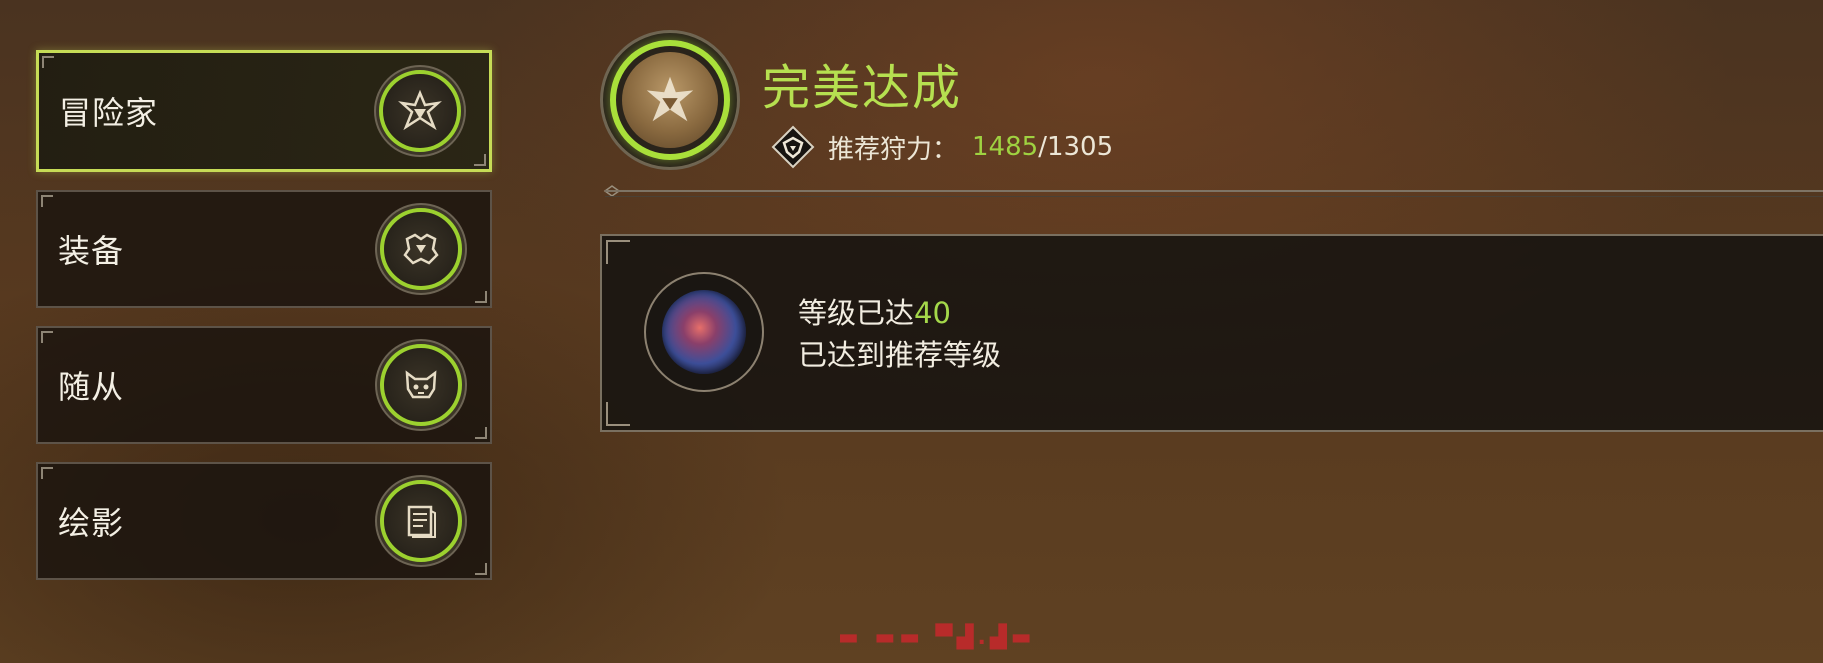  I want to click on companion-icon, so click(421, 385).